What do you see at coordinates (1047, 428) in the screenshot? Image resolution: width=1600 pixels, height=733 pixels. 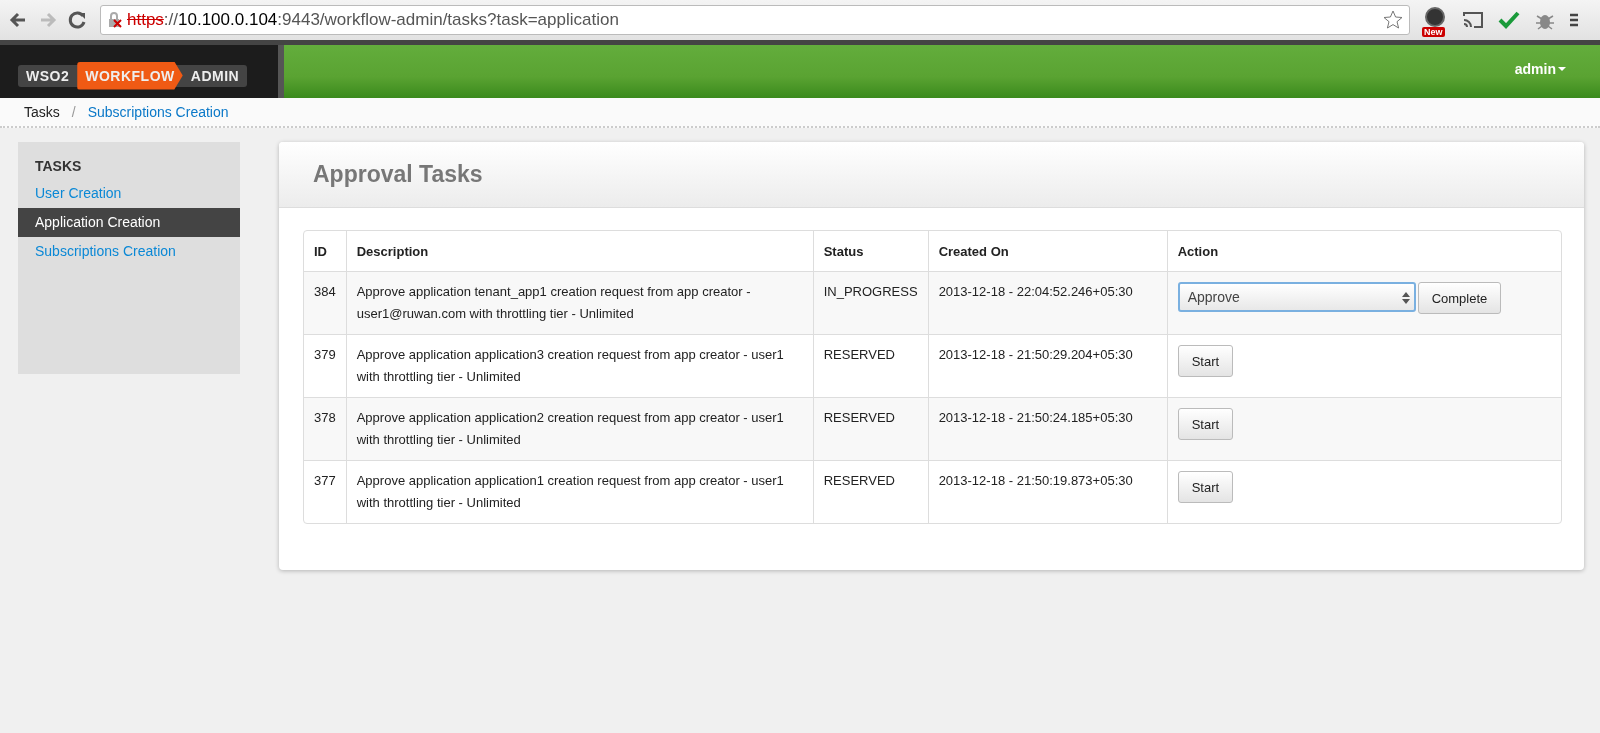 I see `table-cell: 2013-12-18 - 21:50:24.185+05:30` at bounding box center [1047, 428].